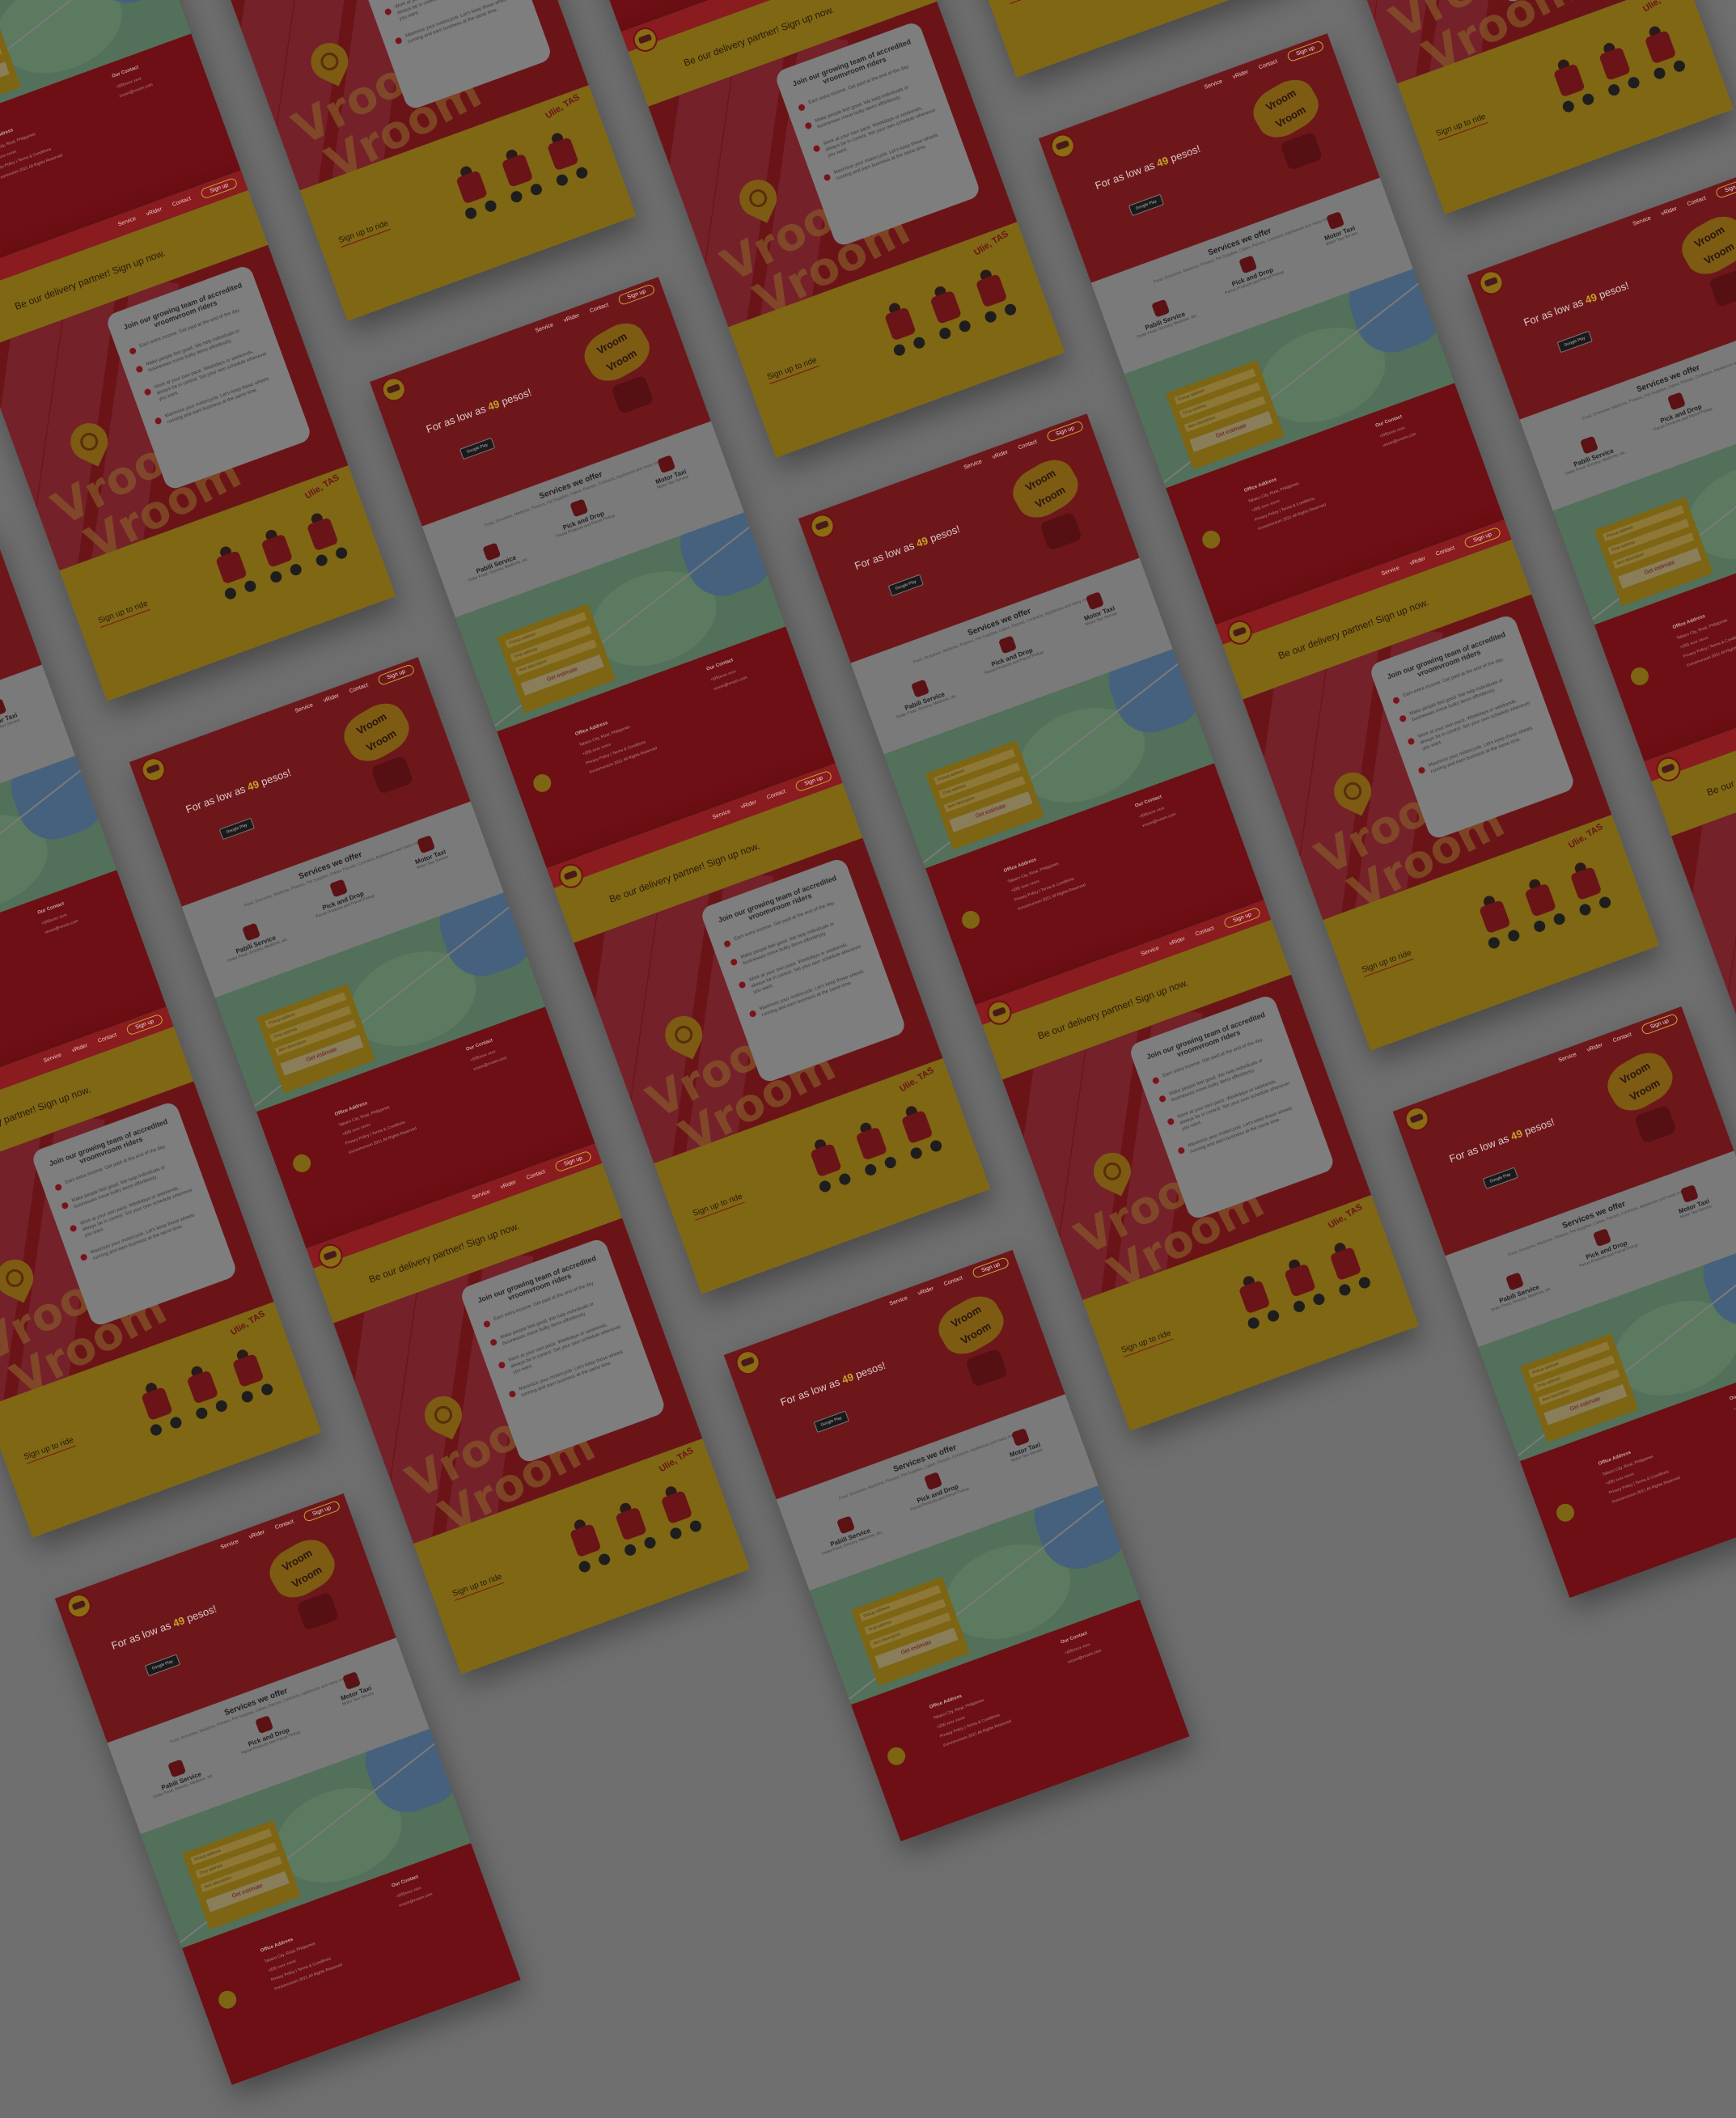 The height and width of the screenshot is (2118, 1736). What do you see at coordinates (1725, 188) in the screenshot?
I see `signup-button: Sign up` at bounding box center [1725, 188].